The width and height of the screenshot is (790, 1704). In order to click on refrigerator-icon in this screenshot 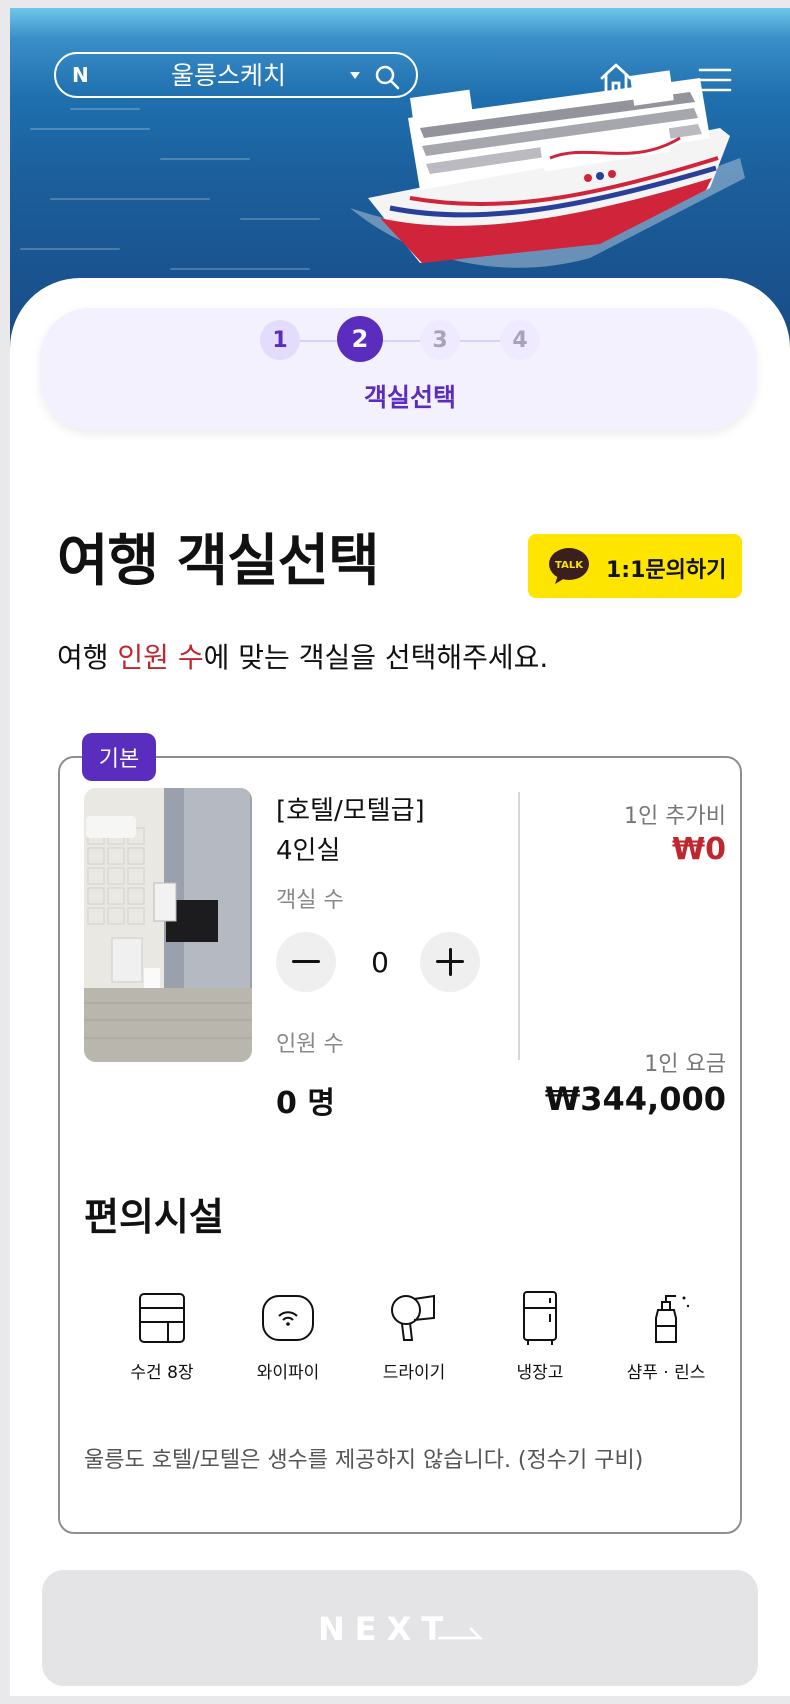, I will do `click(540, 1318)`.